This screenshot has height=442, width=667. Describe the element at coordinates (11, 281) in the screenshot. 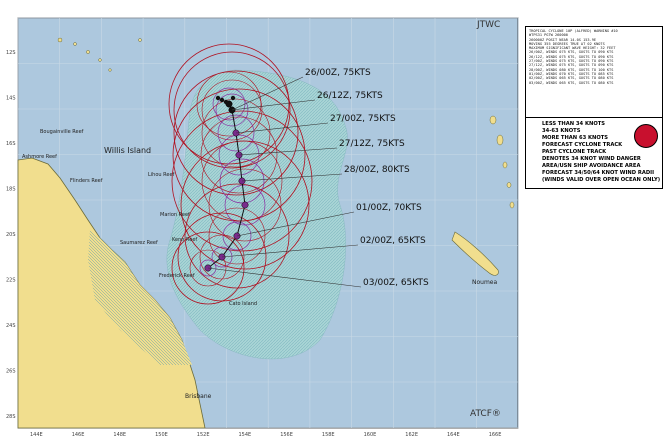

I see `lat-label: 22S` at that location.